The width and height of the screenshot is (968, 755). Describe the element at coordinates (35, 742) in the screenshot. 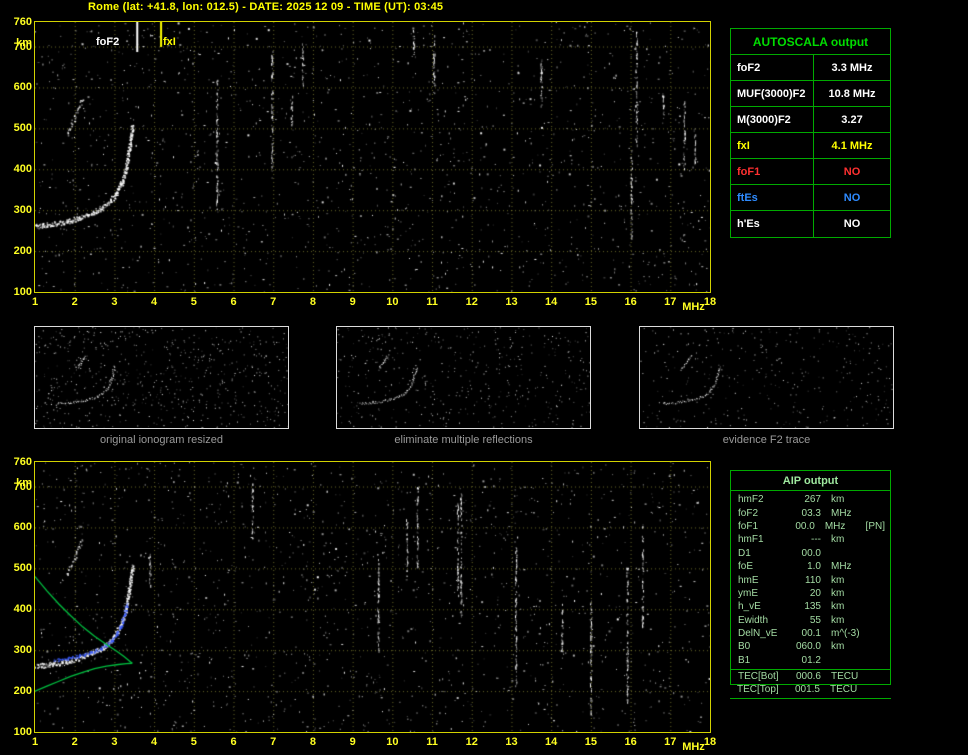

I see `x-tick-label: 1` at that location.